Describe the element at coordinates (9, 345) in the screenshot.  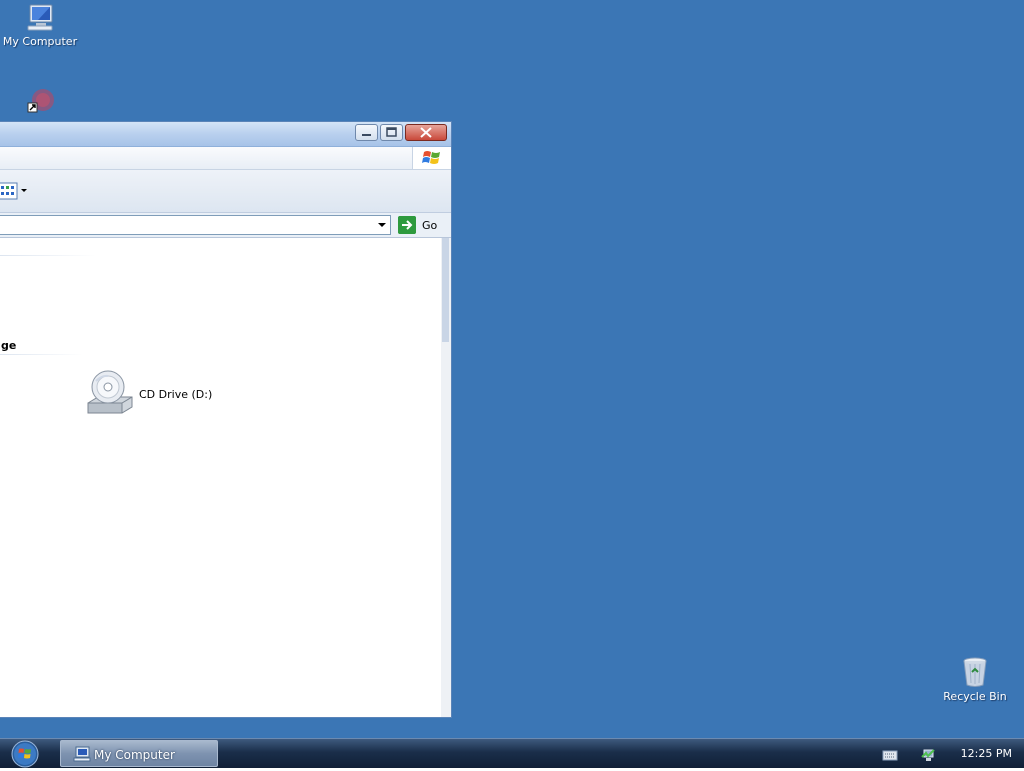
I see `group-header: ge` at that location.